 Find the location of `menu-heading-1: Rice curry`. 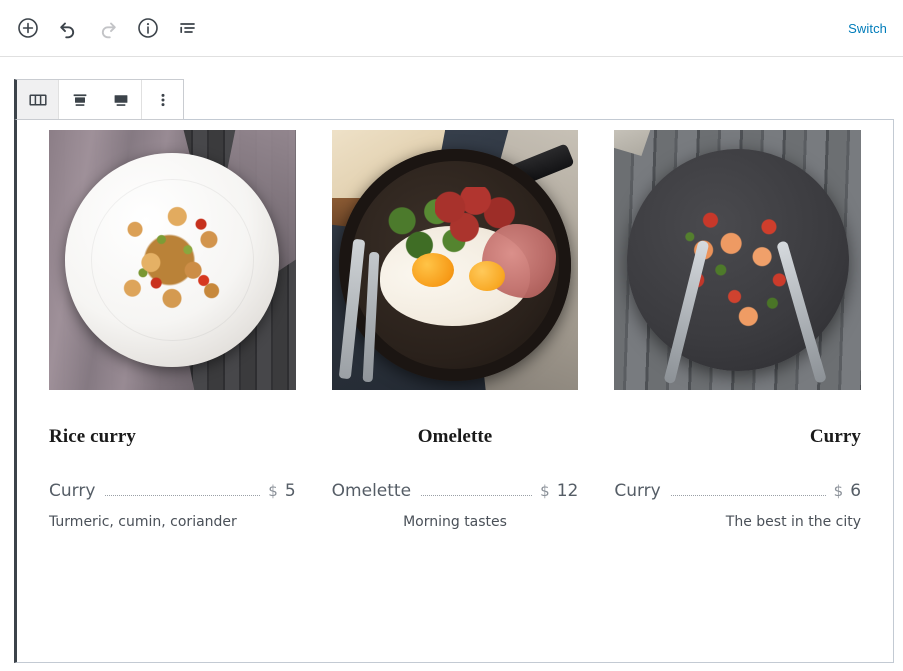

menu-heading-1: Rice curry is located at coordinates (172, 437).